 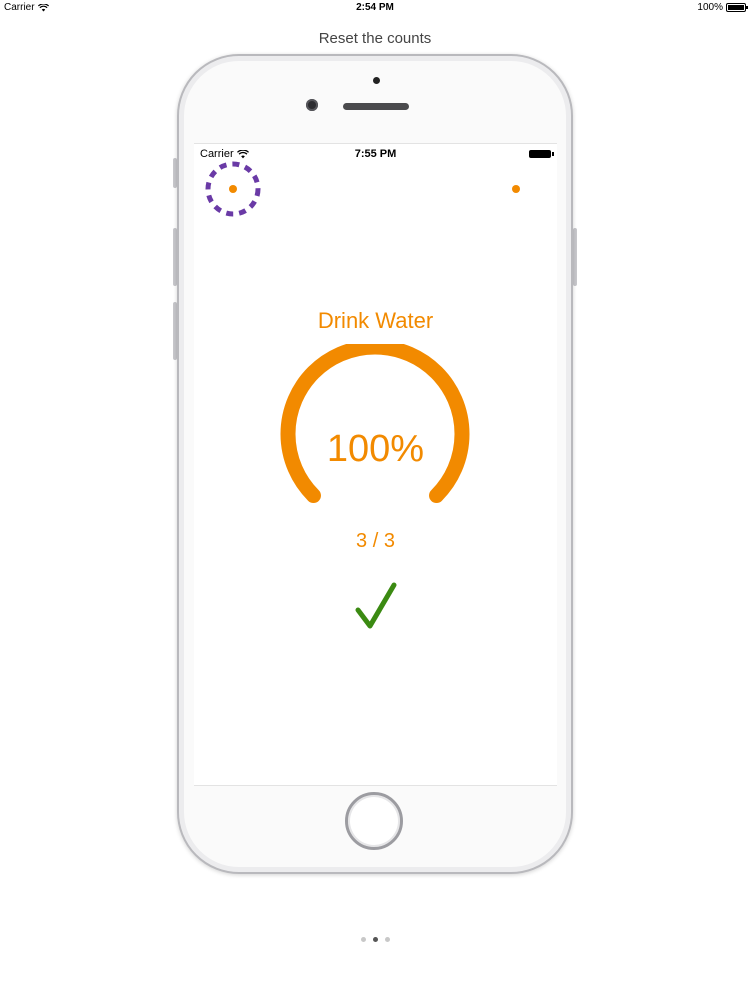 I want to click on progress-percent: 100%, so click(x=375, y=449).